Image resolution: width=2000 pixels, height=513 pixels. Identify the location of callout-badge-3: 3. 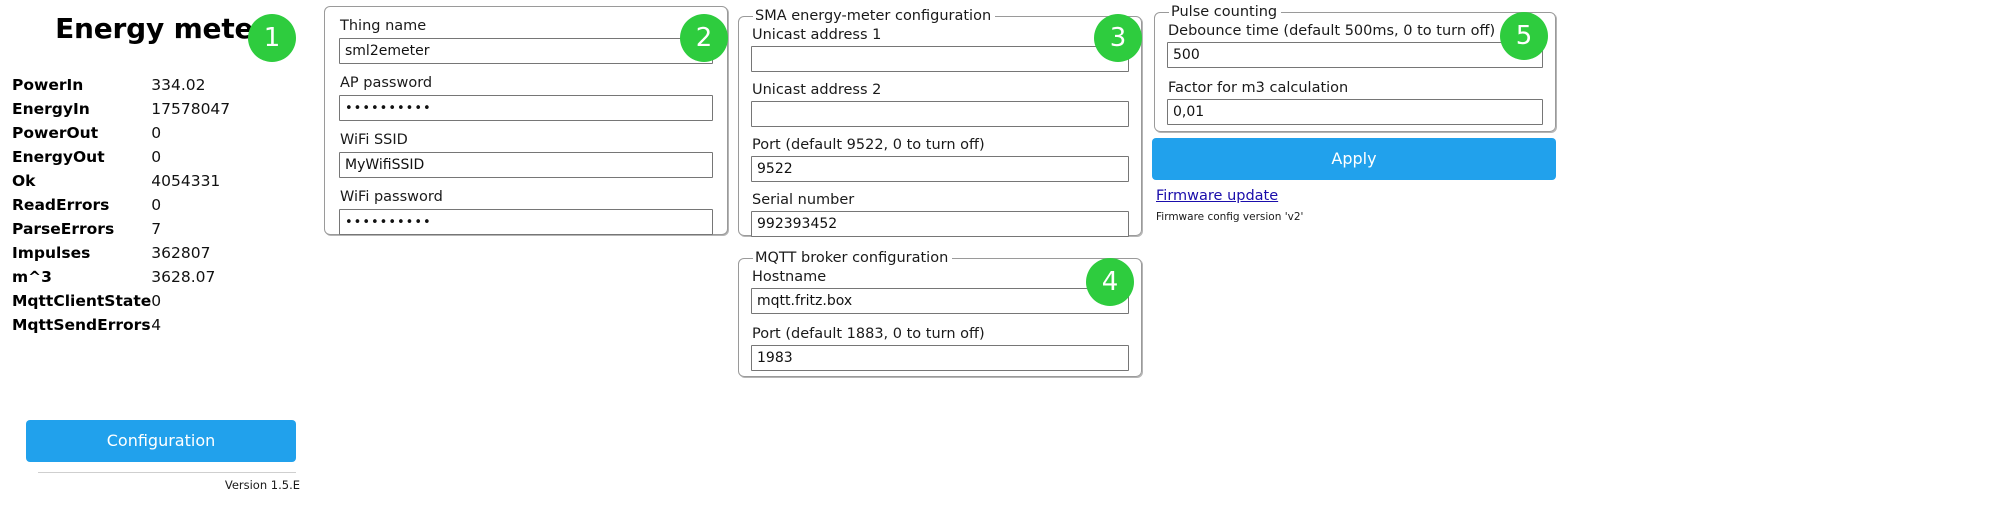
(1118, 38).